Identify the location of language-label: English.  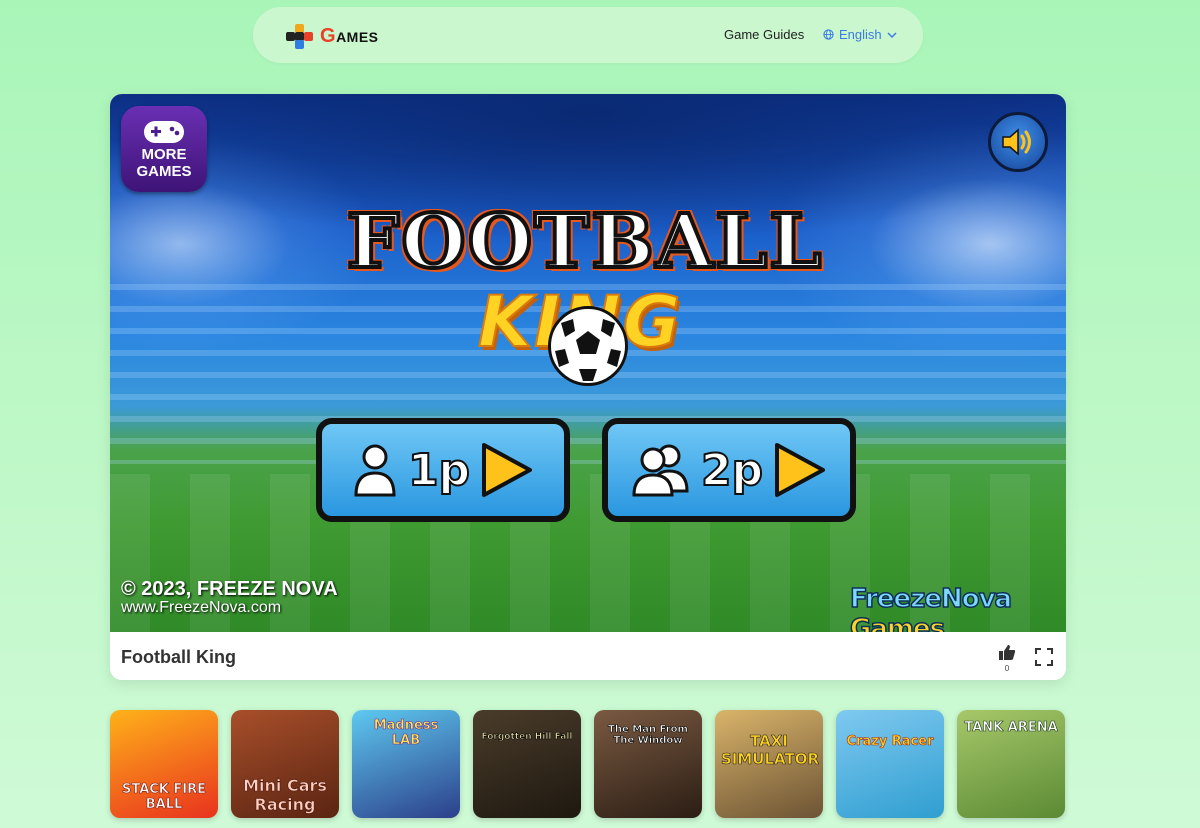
(860, 34).